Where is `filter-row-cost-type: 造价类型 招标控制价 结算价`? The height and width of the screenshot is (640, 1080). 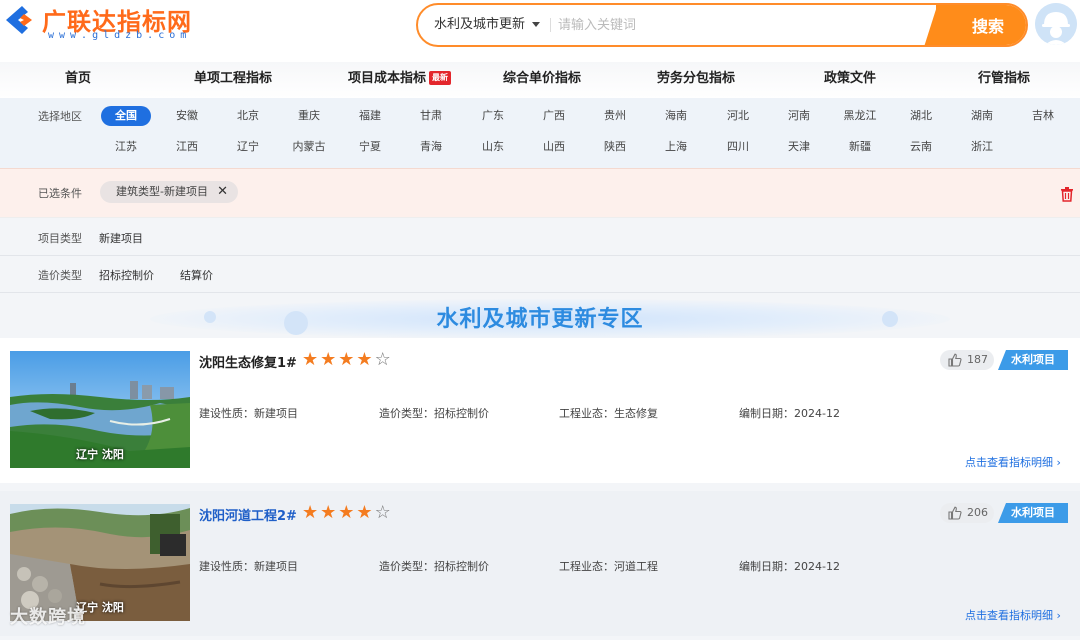 filter-row-cost-type: 造价类型 招标控制价 结算价 is located at coordinates (540, 274).